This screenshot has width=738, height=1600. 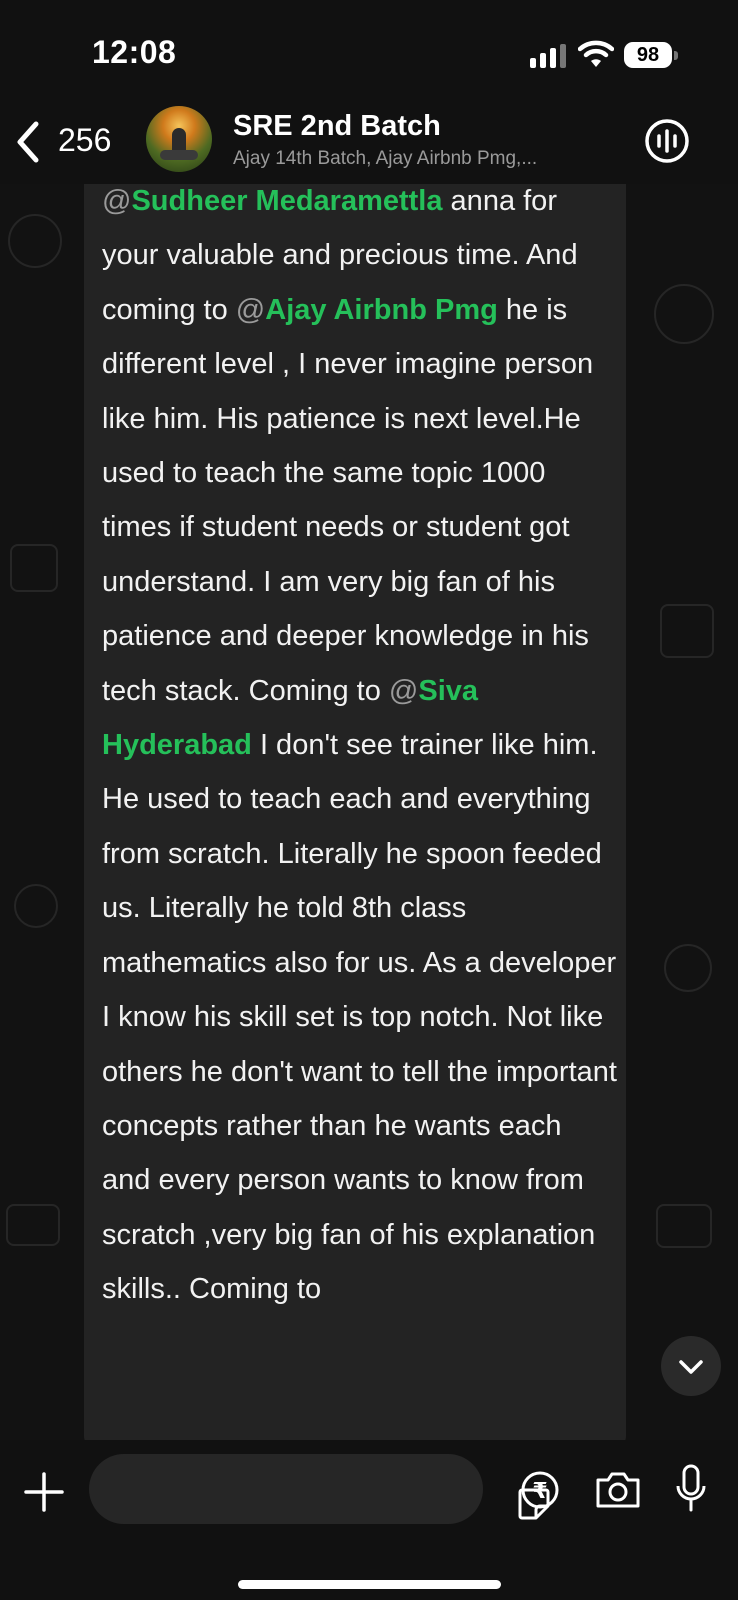 I want to click on camera-icon, so click(x=618, y=1490).